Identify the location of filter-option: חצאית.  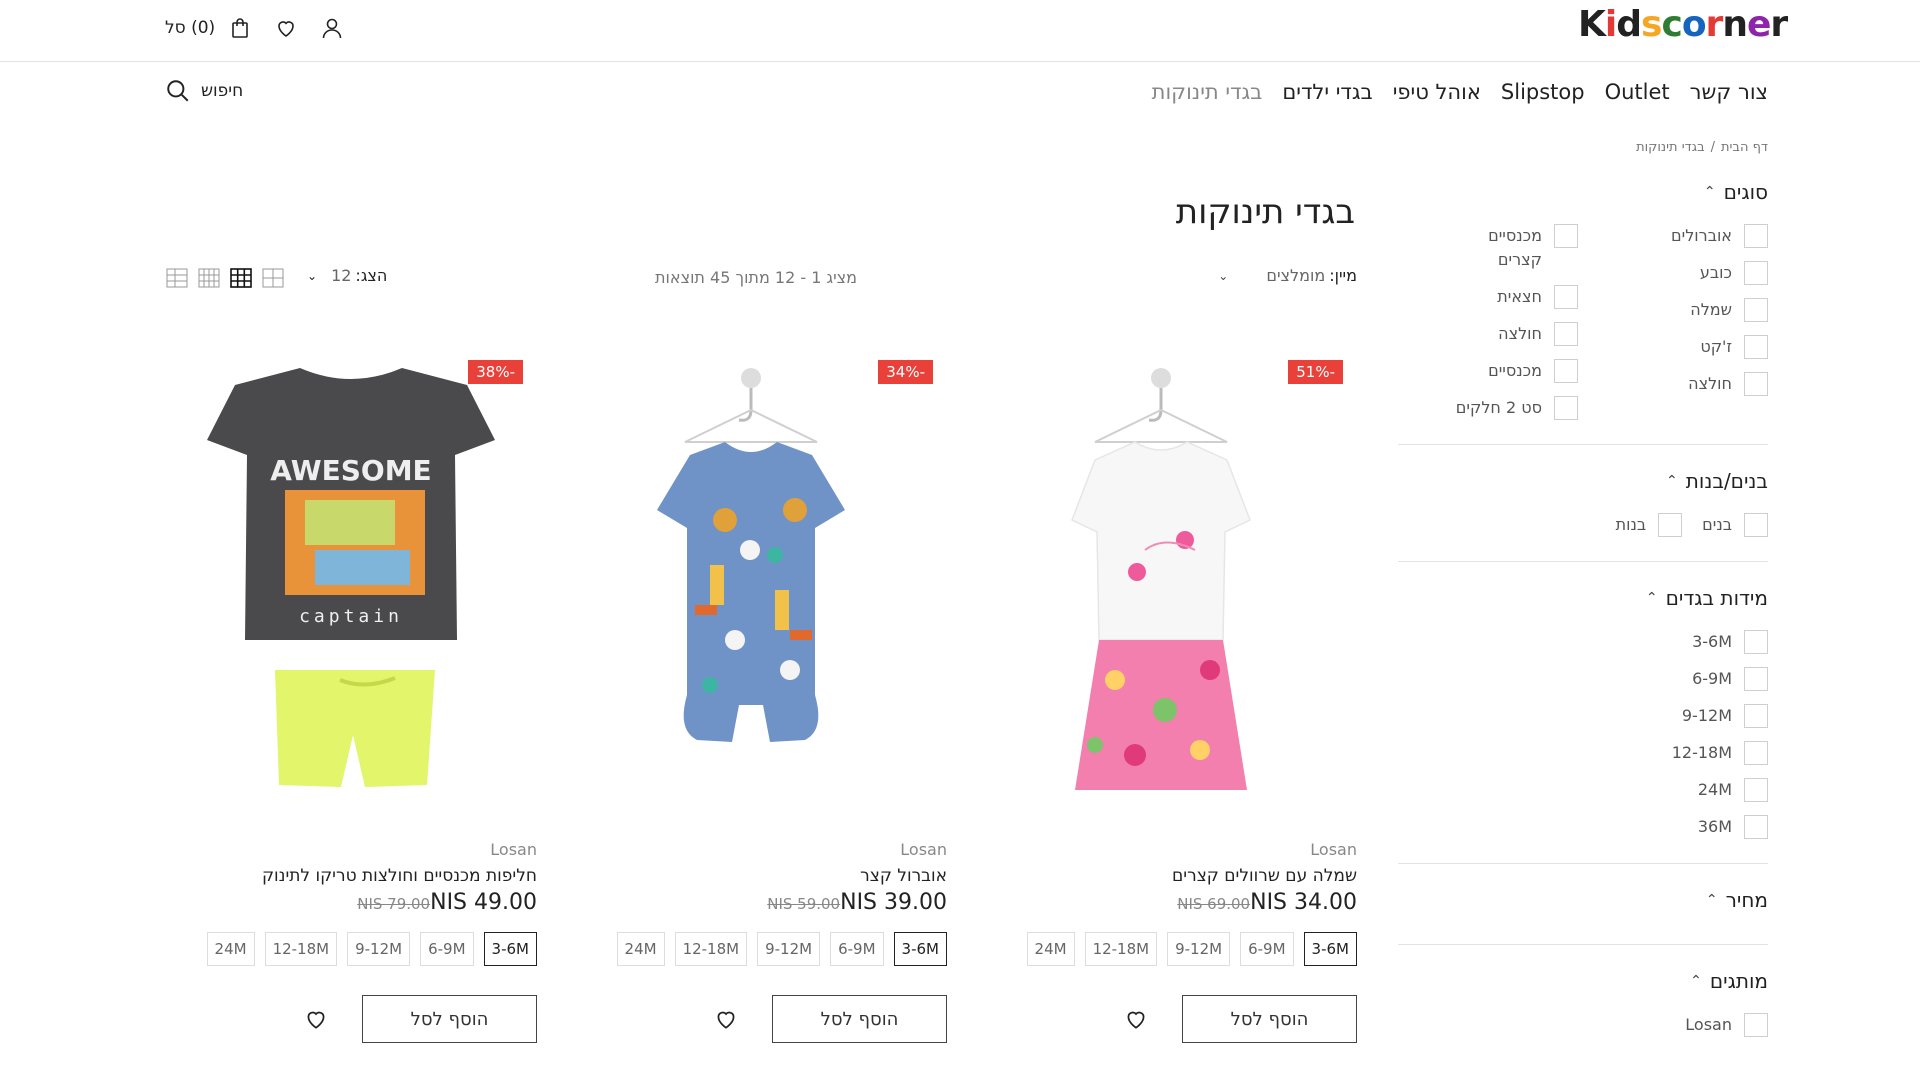
(1488, 297).